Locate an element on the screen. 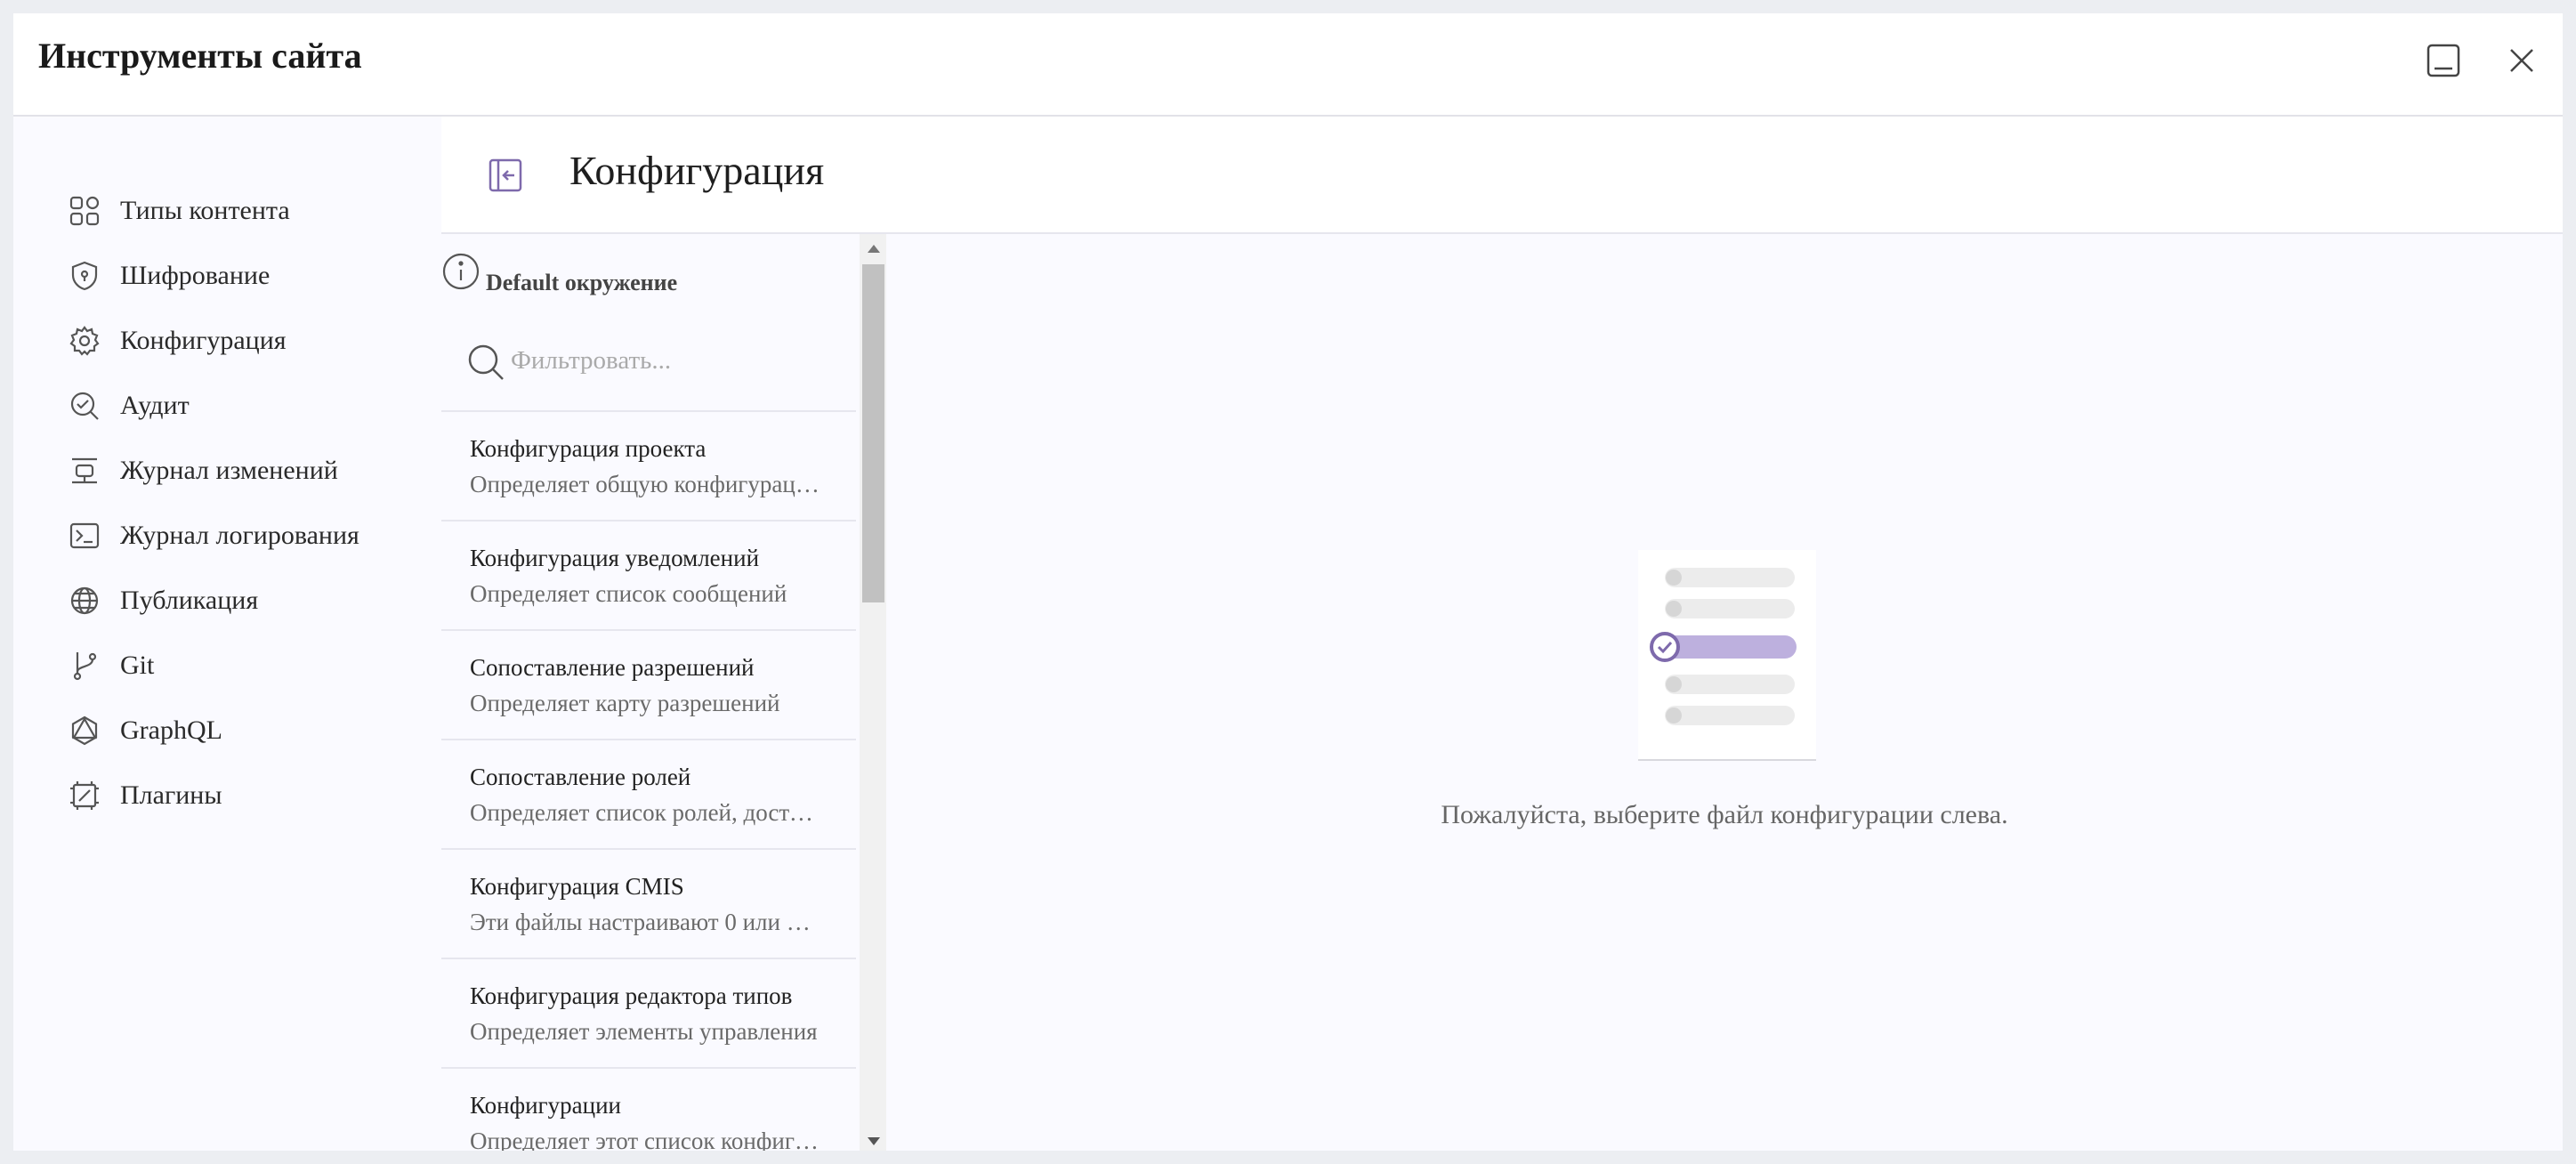 The width and height of the screenshot is (2576, 1164). sidebar-item-label: Плагины is located at coordinates (171, 795).